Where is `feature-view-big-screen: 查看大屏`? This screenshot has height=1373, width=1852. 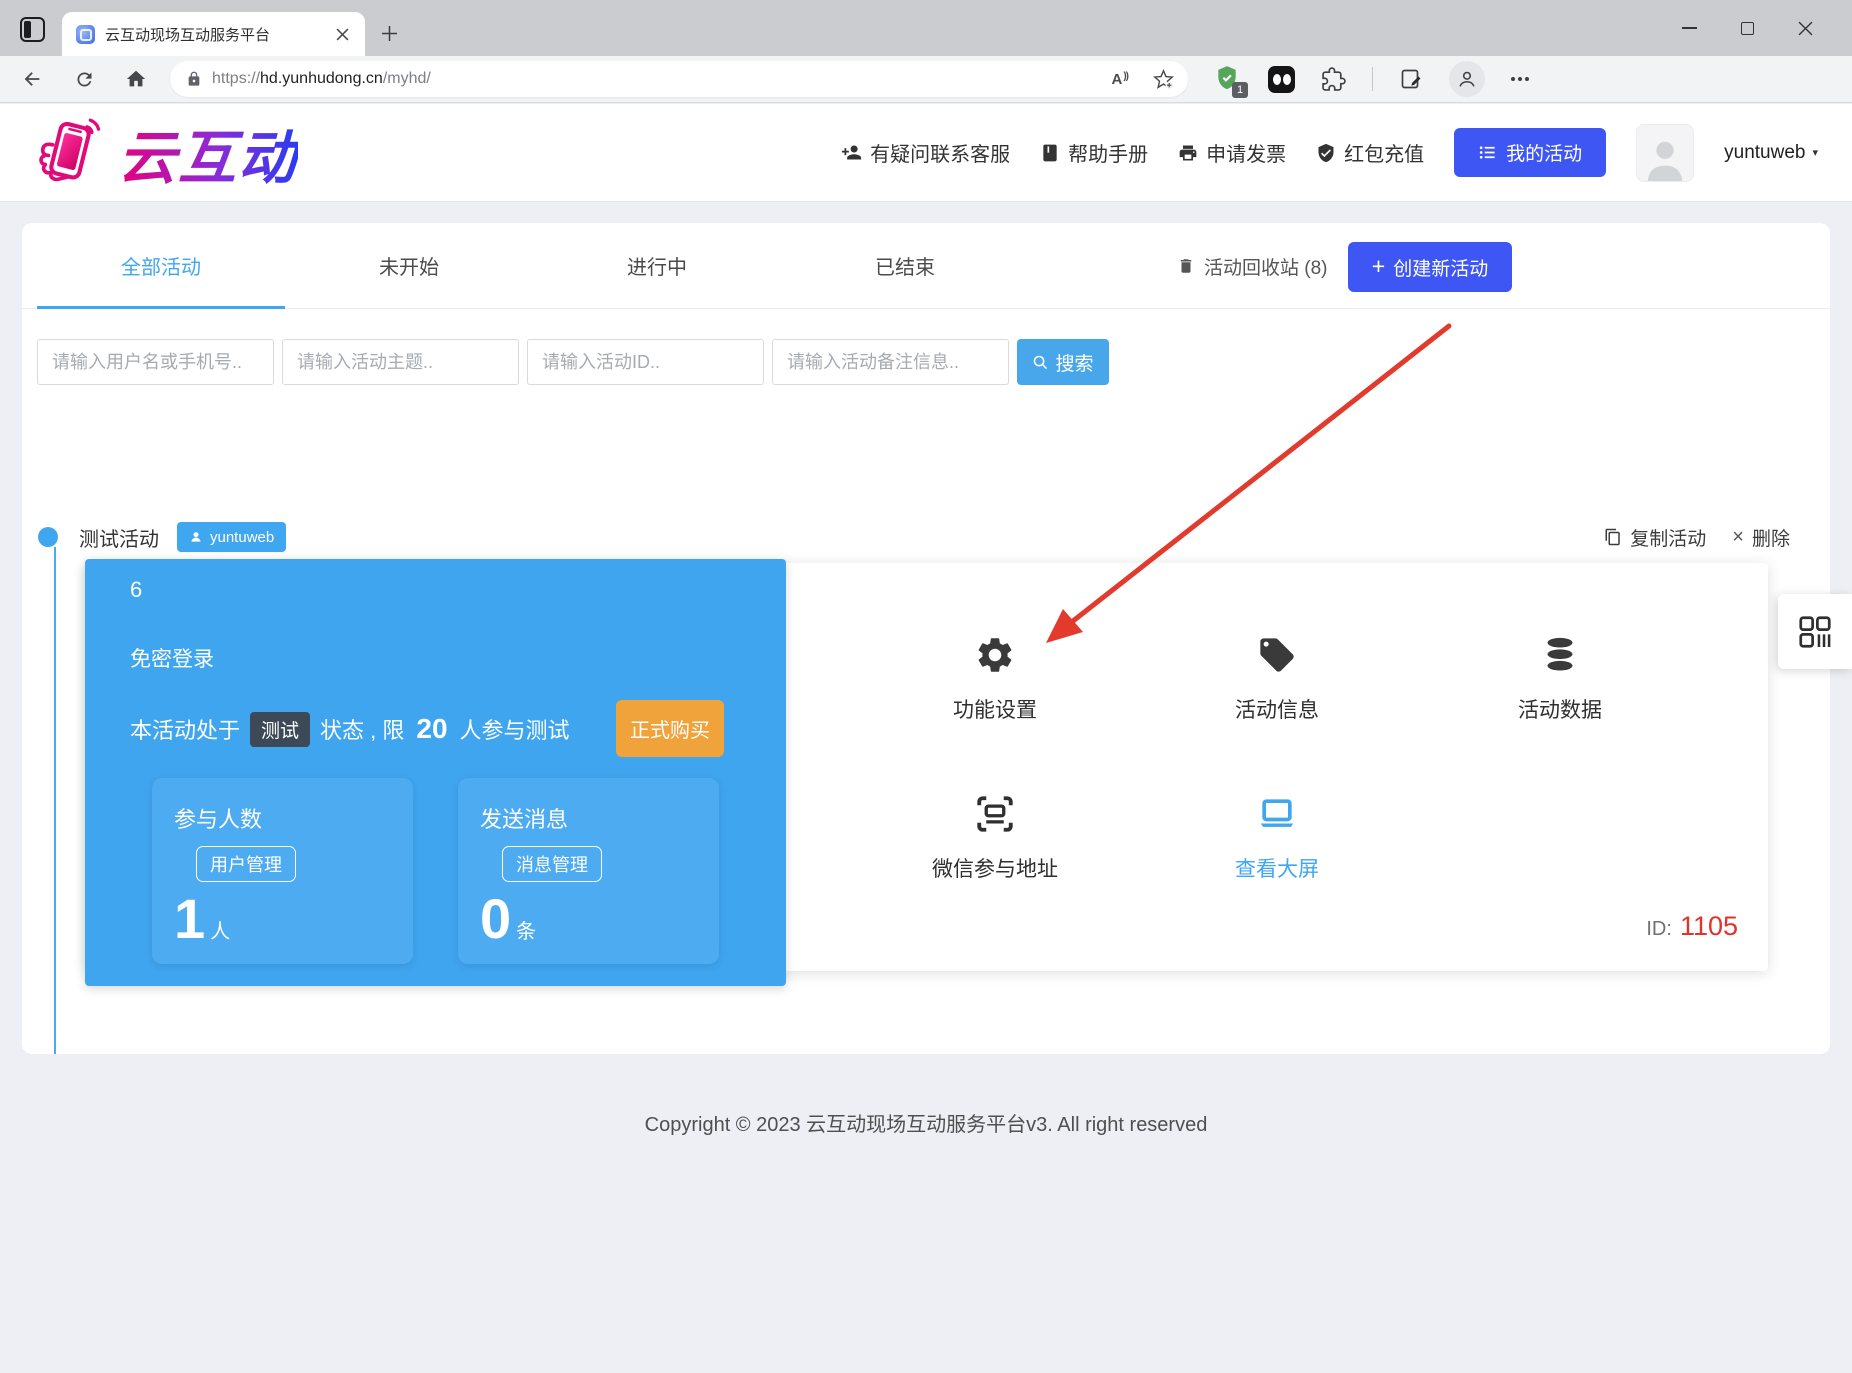 feature-view-big-screen: 查看大屏 is located at coordinates (1277, 835).